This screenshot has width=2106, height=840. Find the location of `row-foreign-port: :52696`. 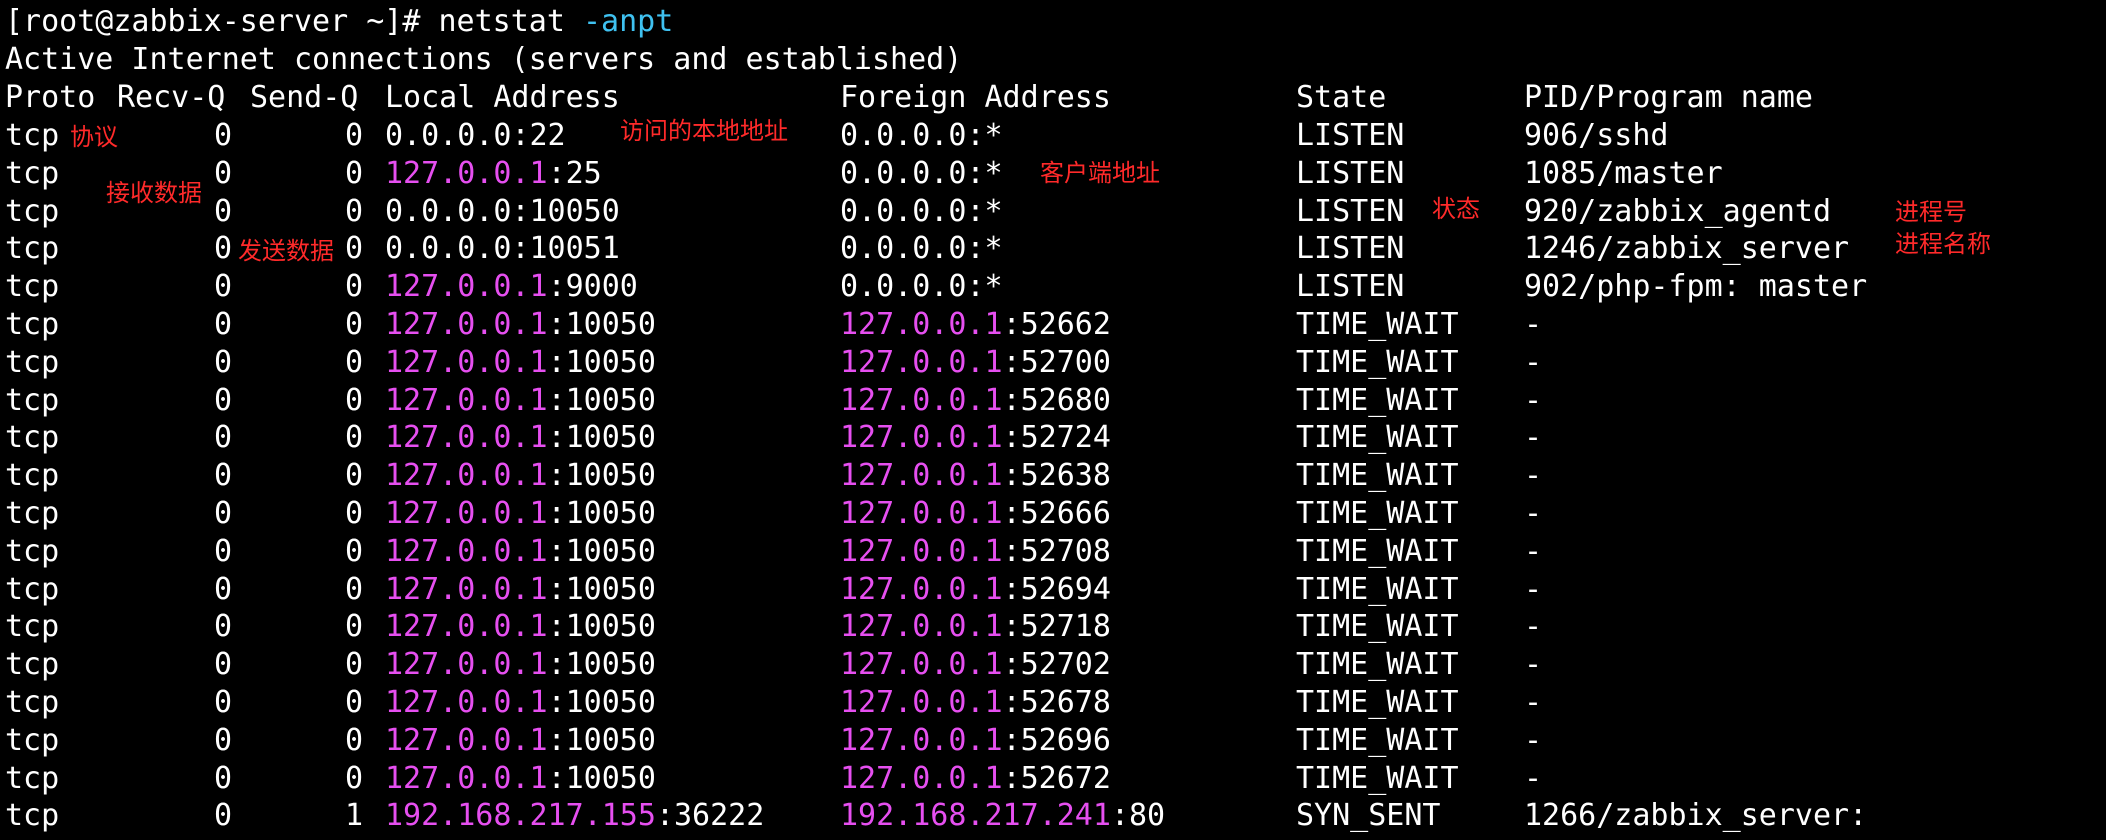

row-foreign-port: :52696 is located at coordinates (1056, 740).